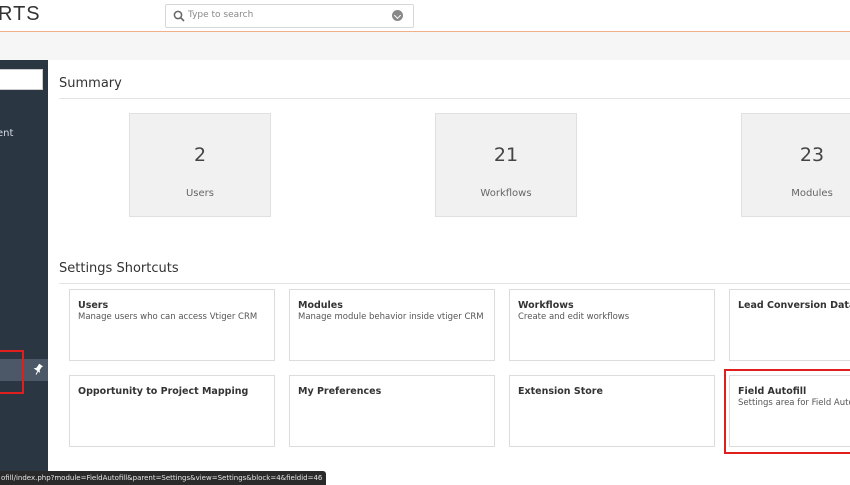 The height and width of the screenshot is (485, 850). I want to click on stat-label: Modules, so click(812, 193).